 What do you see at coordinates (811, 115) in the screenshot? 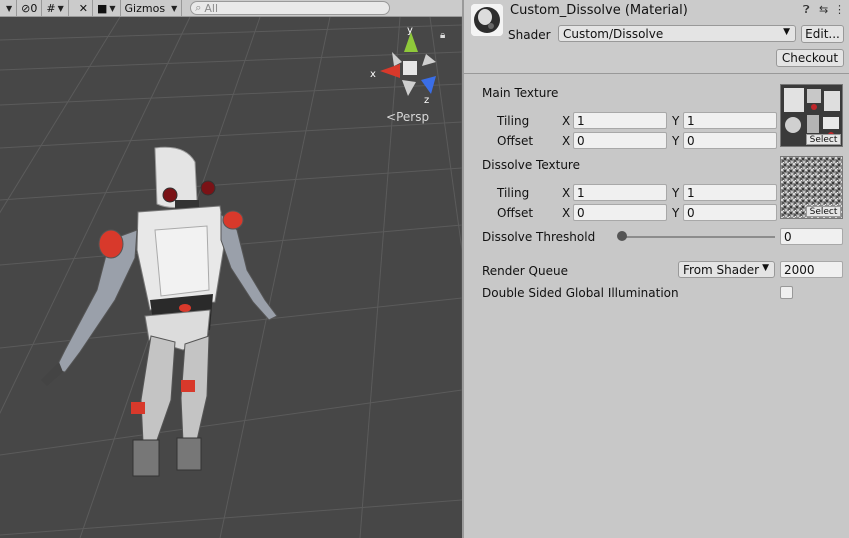
I see `main-texture-slot: Select` at bounding box center [811, 115].